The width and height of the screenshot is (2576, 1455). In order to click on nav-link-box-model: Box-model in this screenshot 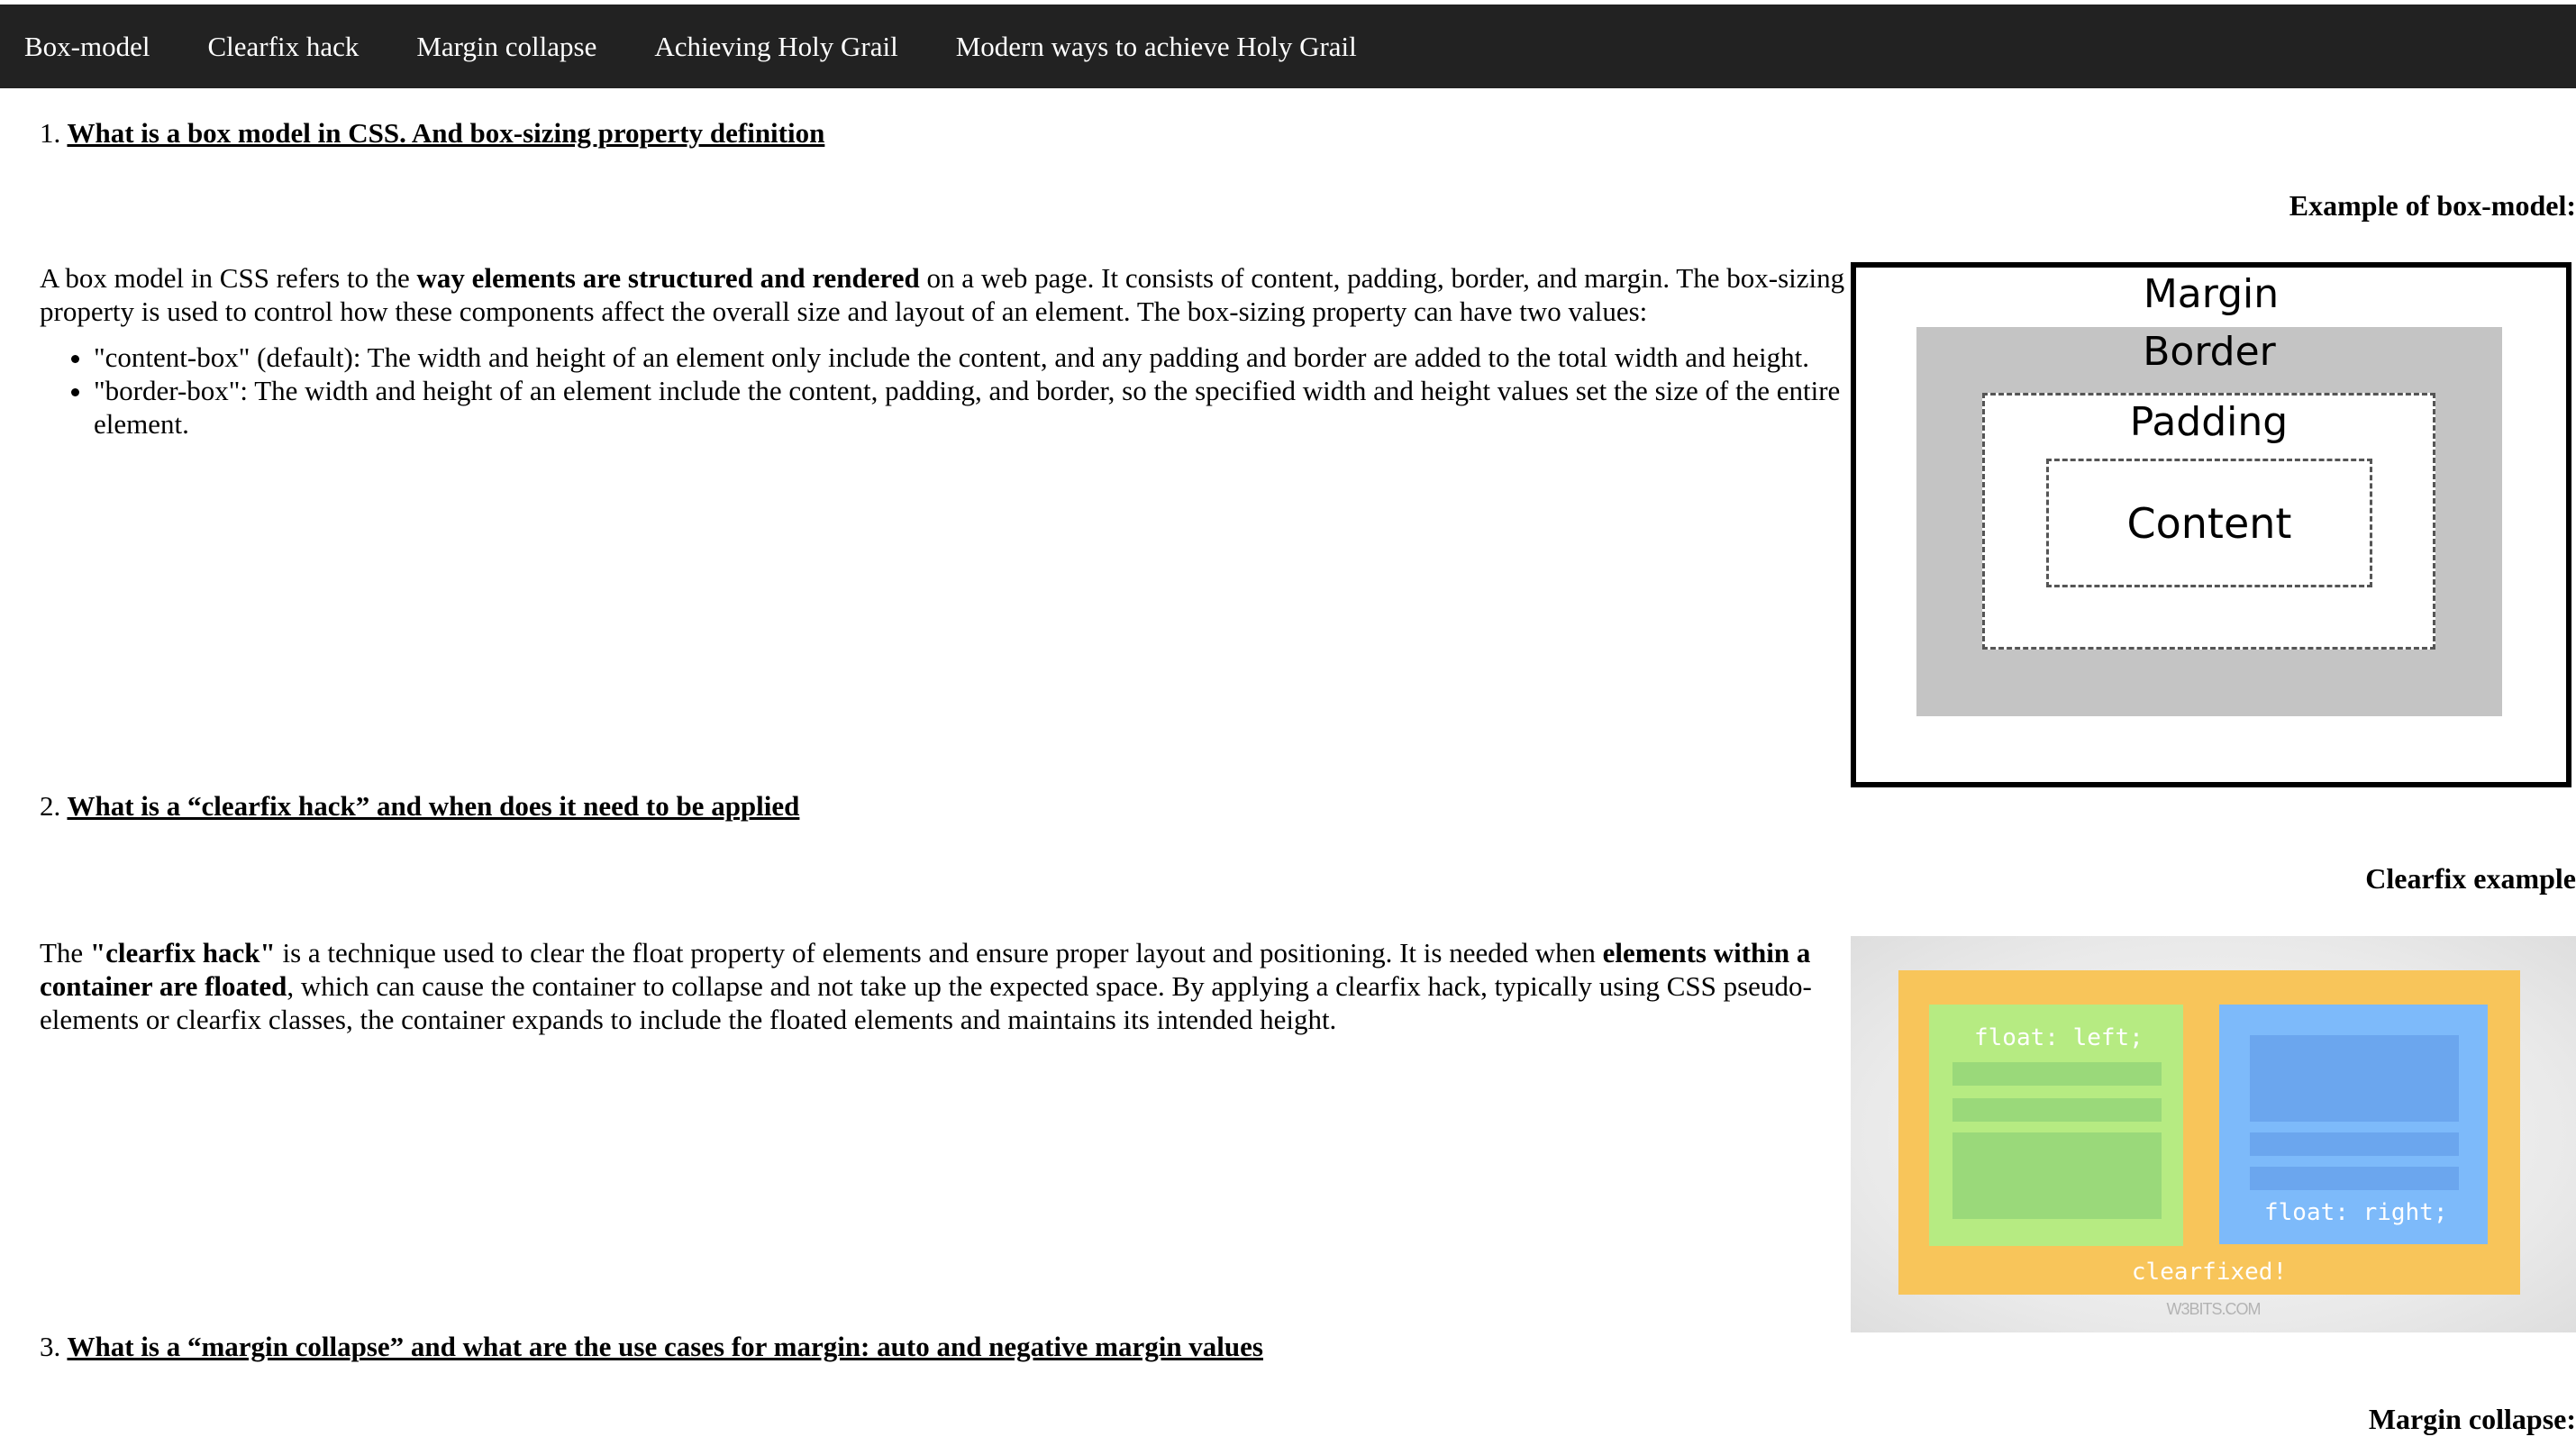, I will do `click(87, 47)`.